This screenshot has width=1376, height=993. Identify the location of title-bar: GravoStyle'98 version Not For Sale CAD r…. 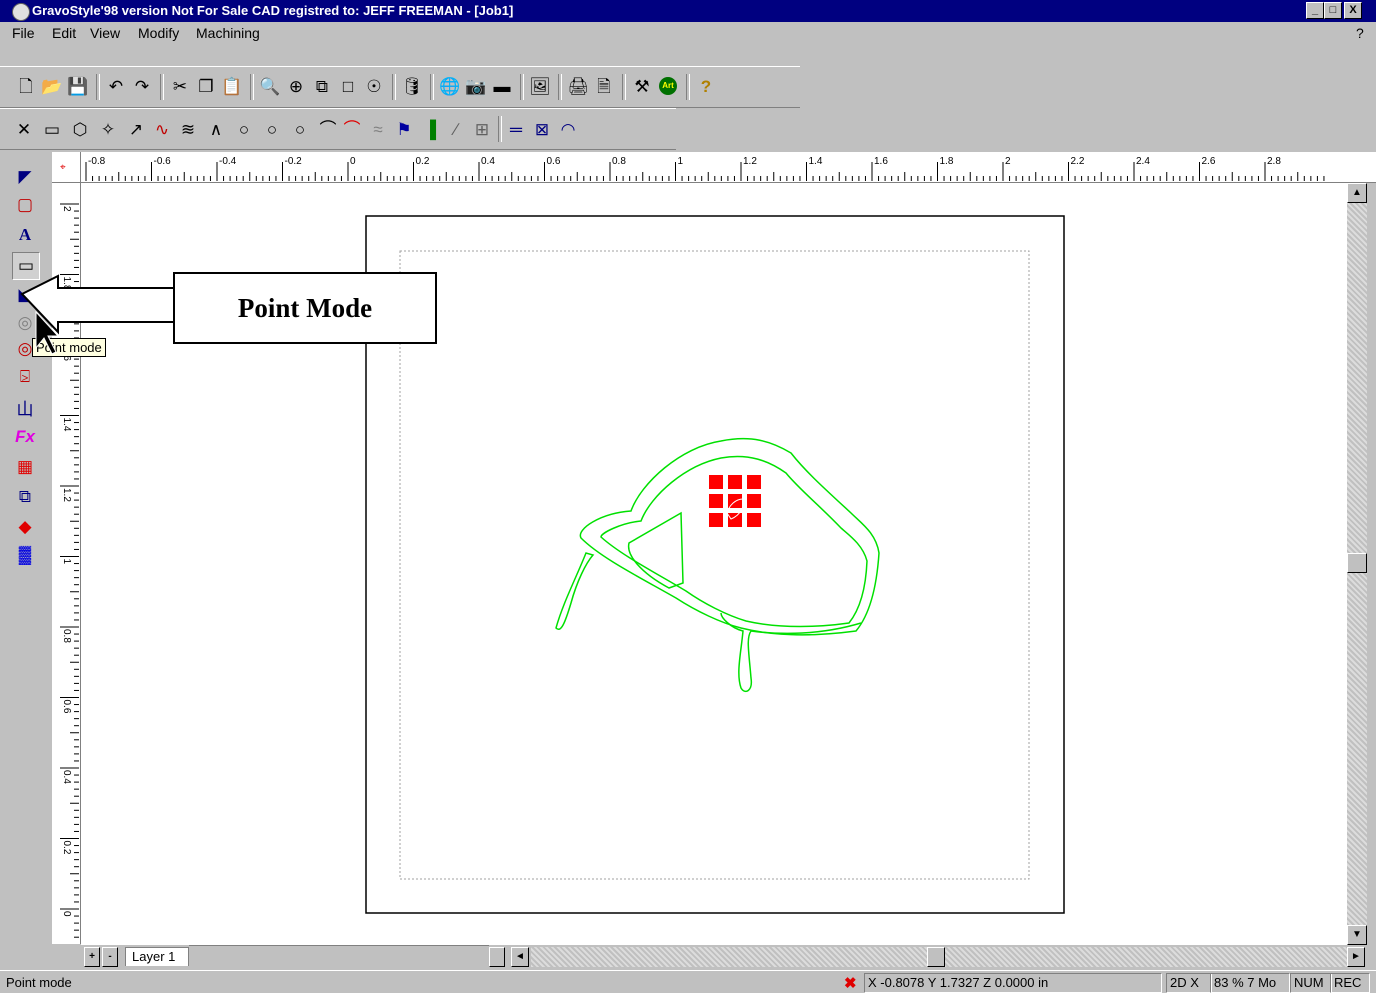
(688, 11).